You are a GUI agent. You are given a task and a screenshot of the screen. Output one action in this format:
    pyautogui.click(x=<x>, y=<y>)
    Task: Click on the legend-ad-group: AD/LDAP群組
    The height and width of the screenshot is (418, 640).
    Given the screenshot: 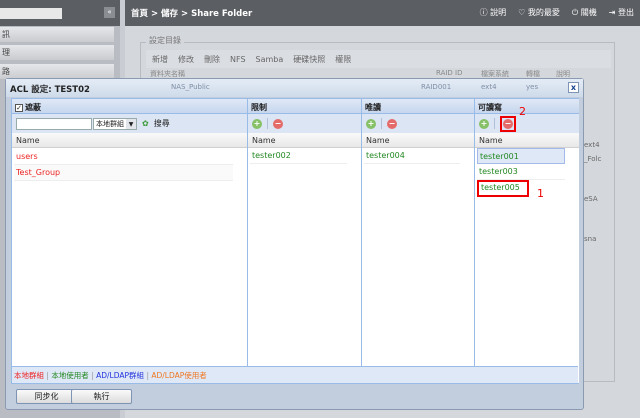 What is the action you would take?
    pyautogui.click(x=120, y=375)
    